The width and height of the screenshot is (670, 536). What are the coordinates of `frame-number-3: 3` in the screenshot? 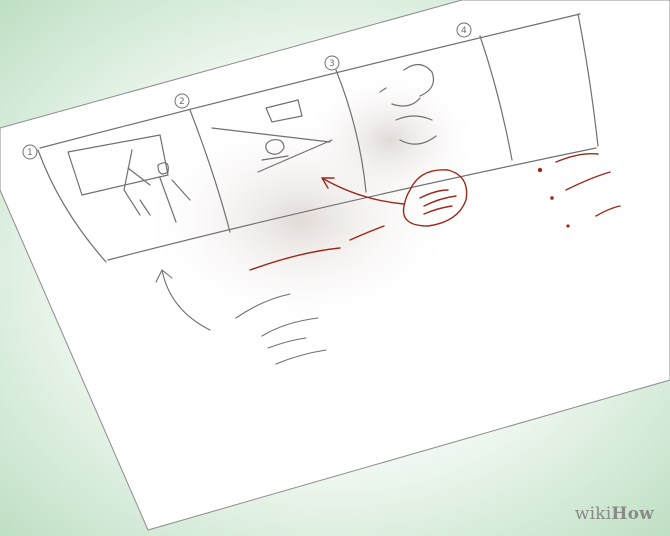 It's located at (332, 64).